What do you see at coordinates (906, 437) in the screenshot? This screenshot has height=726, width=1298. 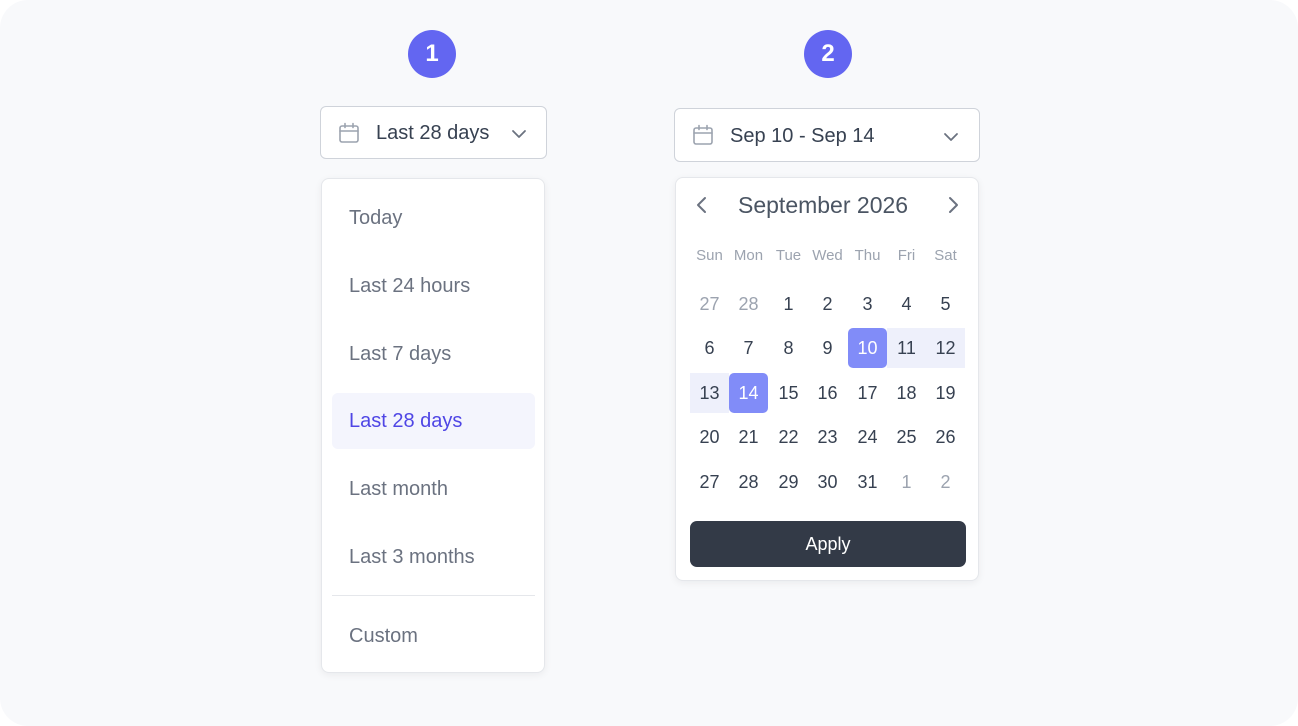 I see `calendar-day: 25` at bounding box center [906, 437].